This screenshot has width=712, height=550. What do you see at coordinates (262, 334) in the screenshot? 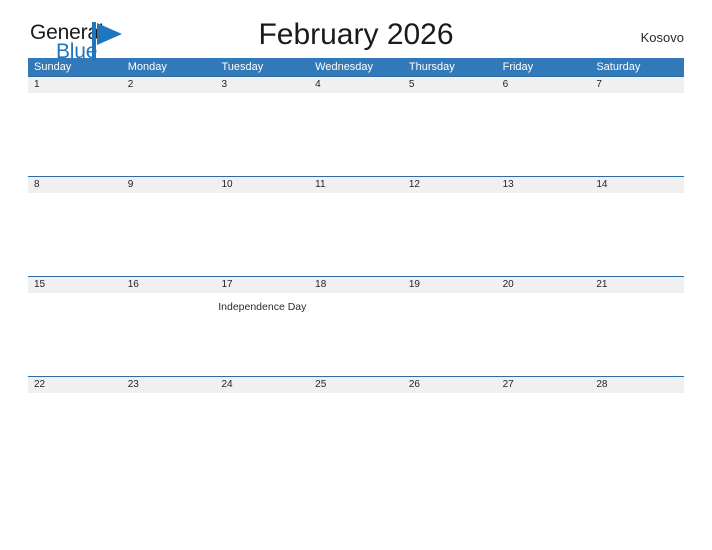
I see `day-cell: Independence Day` at bounding box center [262, 334].